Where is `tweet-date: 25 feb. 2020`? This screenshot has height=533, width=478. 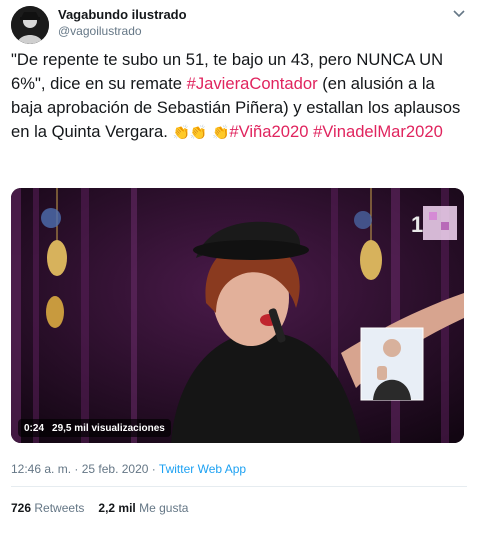 tweet-date: 25 feb. 2020 is located at coordinates (115, 469).